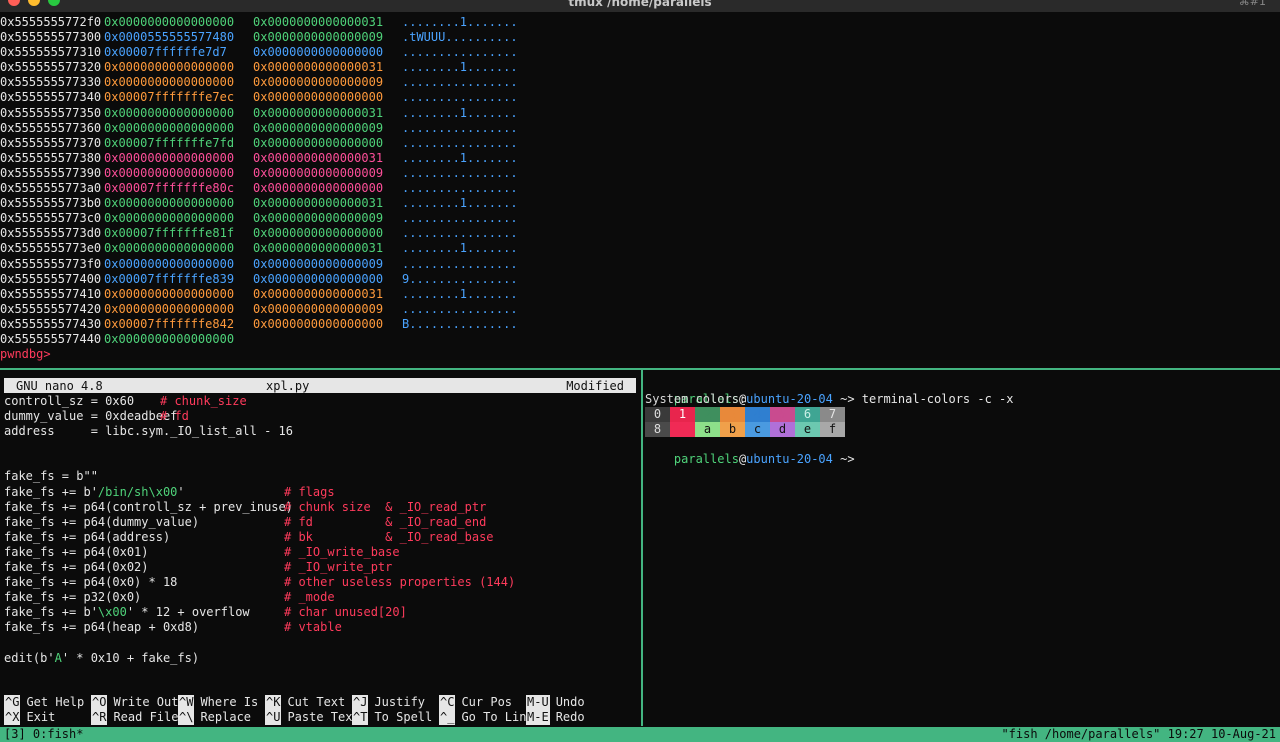 This screenshot has height=742, width=1280. What do you see at coordinates (640, 354) in the screenshot?
I see `gdb-prompt: pwndbg>` at bounding box center [640, 354].